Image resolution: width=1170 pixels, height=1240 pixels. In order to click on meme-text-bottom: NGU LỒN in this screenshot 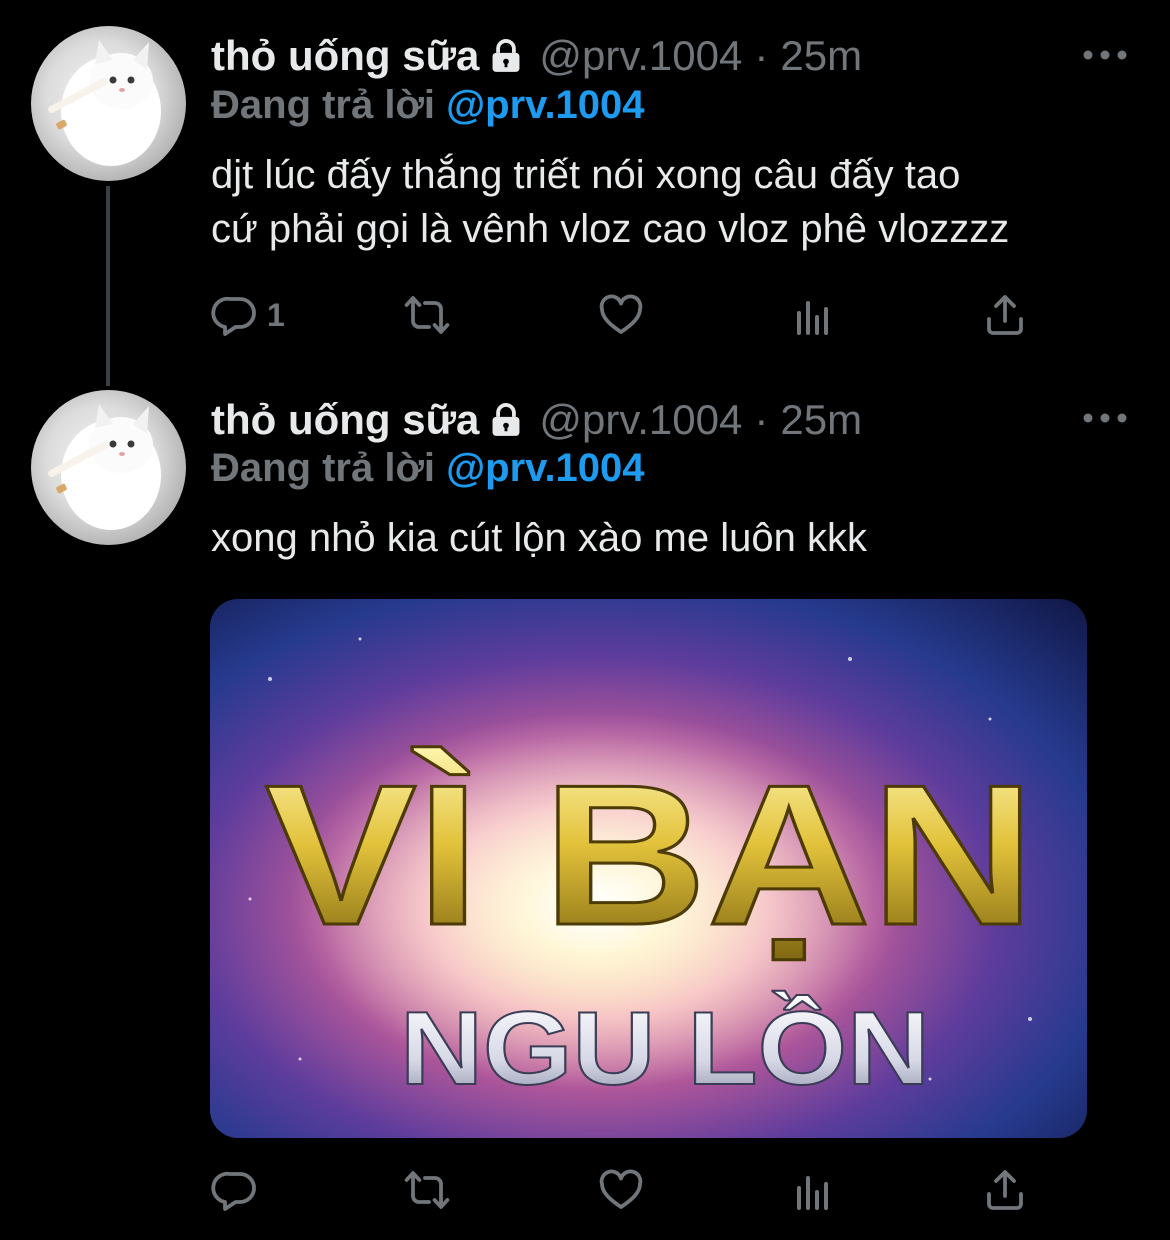, I will do `click(665, 1049)`.